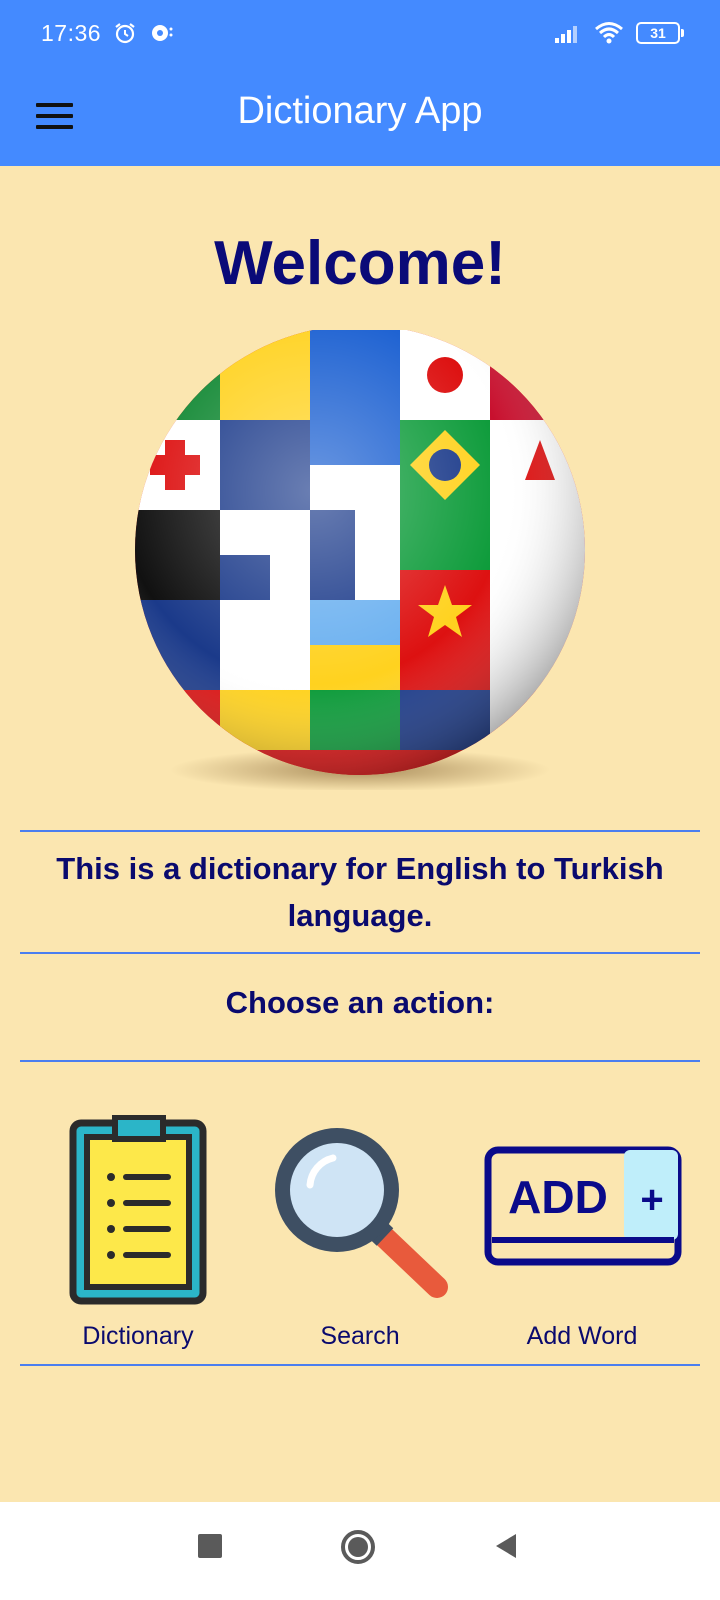  I want to click on signal-icon, so click(566, 34).